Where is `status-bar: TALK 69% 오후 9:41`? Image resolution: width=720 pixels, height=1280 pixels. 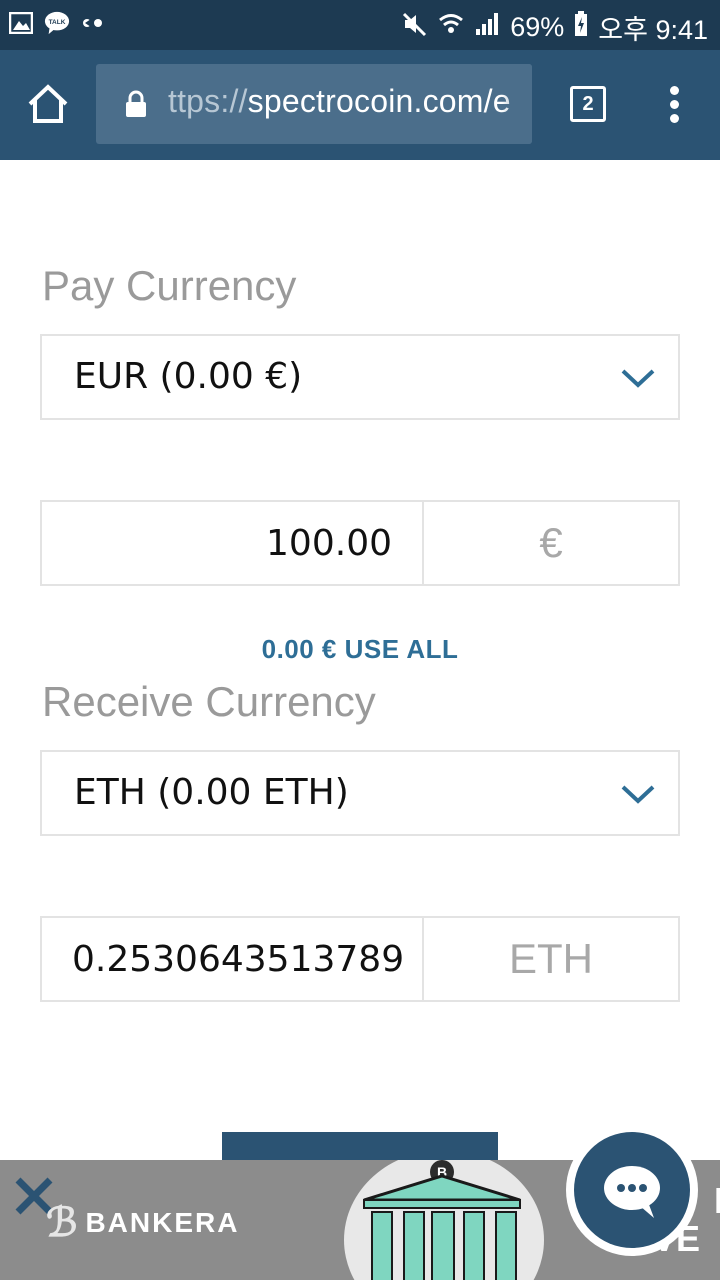
status-bar: TALK 69% 오후 9:41 is located at coordinates (360, 25).